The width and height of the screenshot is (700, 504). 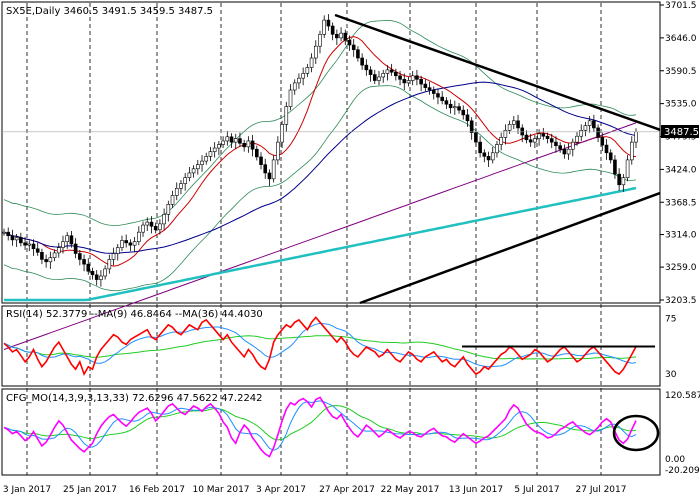 I want to click on x-tick-label: 27 Apr 2017, so click(x=347, y=490).